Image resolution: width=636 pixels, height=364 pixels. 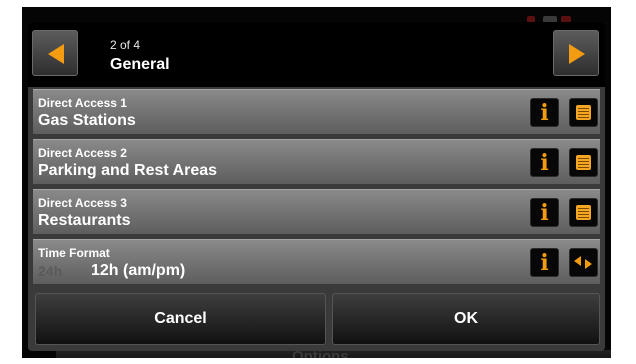 I want to click on setting-value: 12h (am/pm), so click(x=138, y=270).